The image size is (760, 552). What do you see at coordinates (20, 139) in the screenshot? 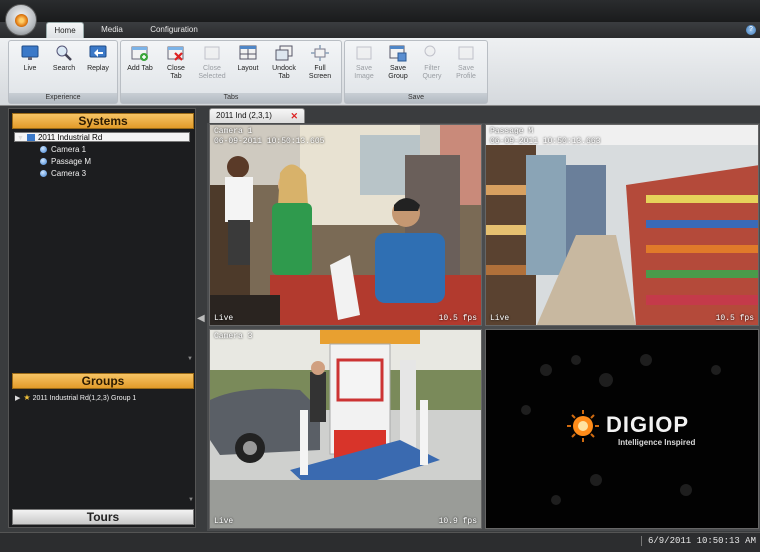
I see `expand-arrow-icon: ▼` at bounding box center [20, 139].